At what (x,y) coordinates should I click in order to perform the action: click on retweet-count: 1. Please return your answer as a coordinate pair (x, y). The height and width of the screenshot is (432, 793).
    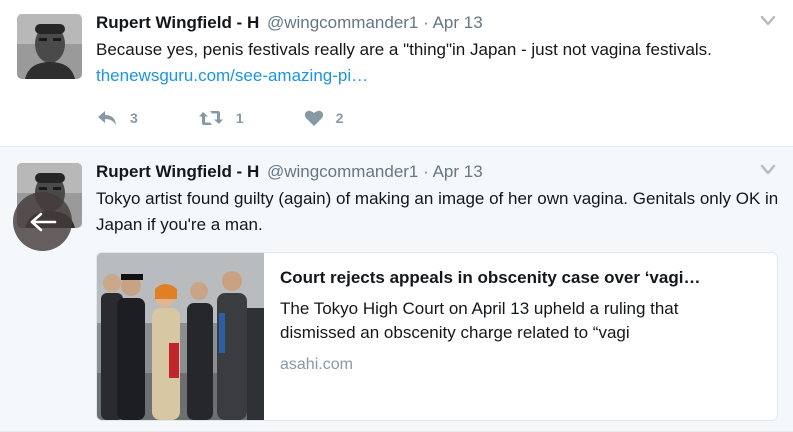
    Looking at the image, I should click on (239, 118).